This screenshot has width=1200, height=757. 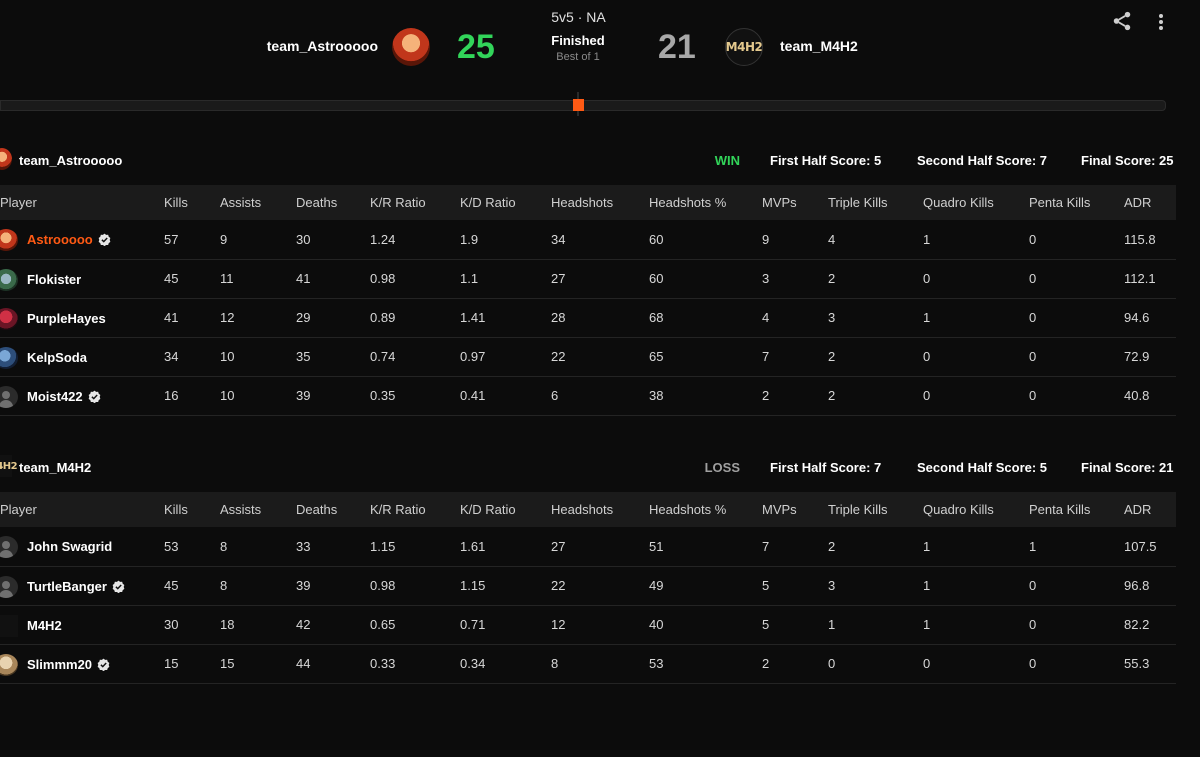 I want to click on player-cell: KelpSoda, so click(x=82, y=357).